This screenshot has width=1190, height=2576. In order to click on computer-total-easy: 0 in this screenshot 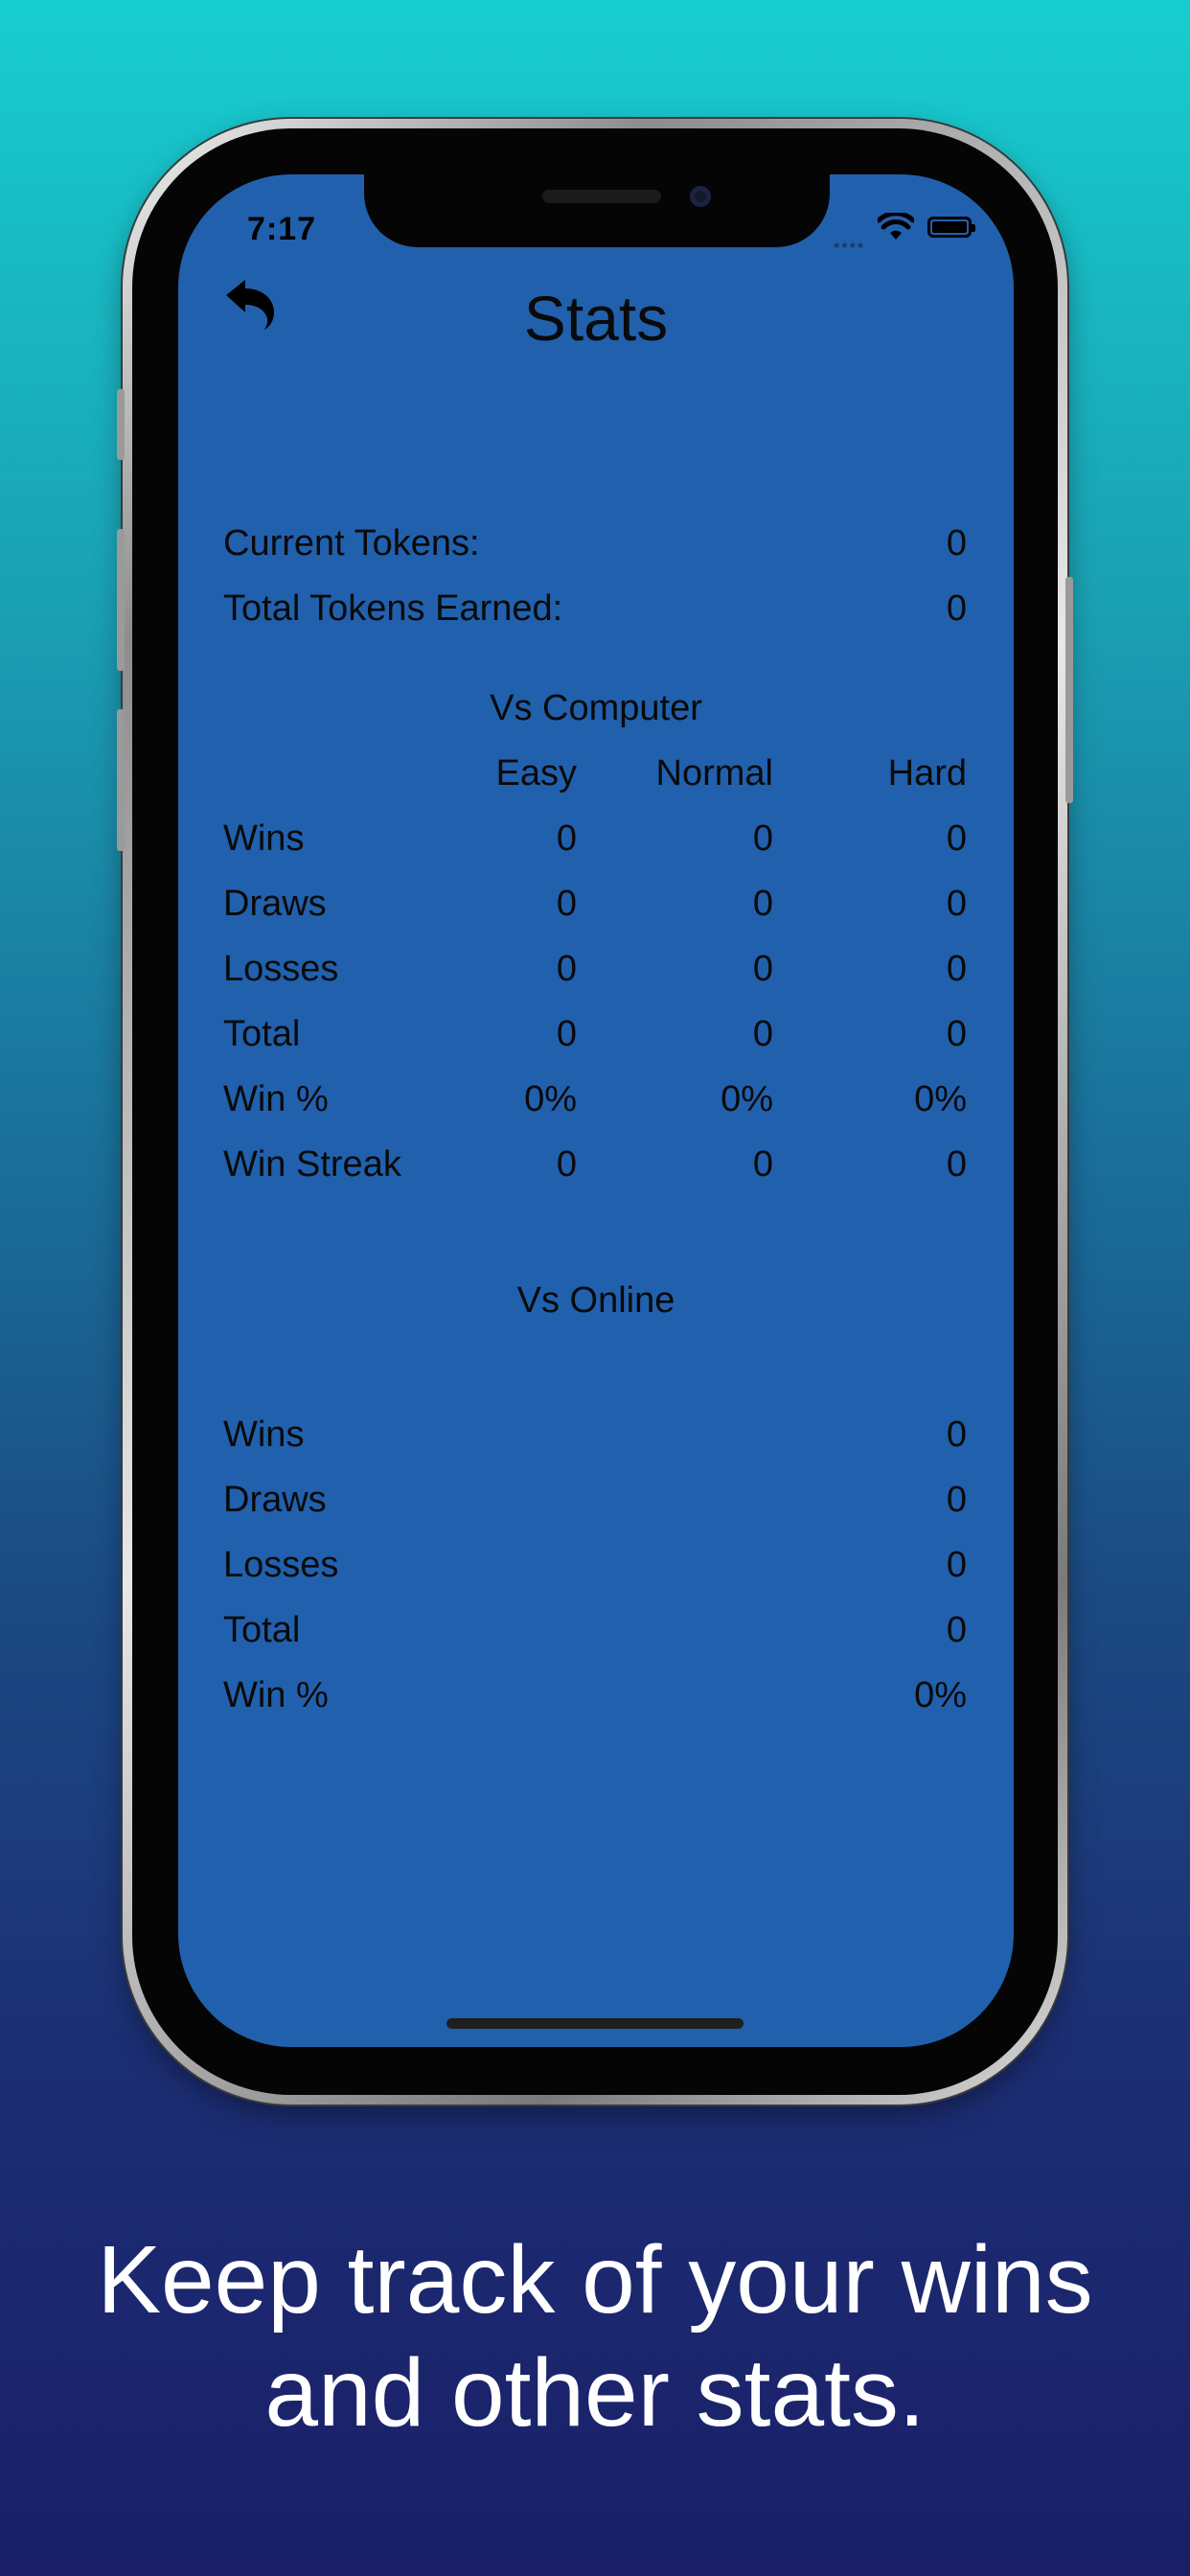, I will do `click(567, 1034)`.